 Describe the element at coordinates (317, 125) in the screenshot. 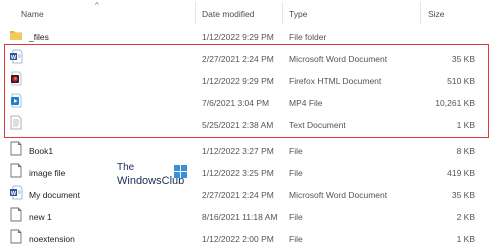

I see `file-type: Text Document` at that location.